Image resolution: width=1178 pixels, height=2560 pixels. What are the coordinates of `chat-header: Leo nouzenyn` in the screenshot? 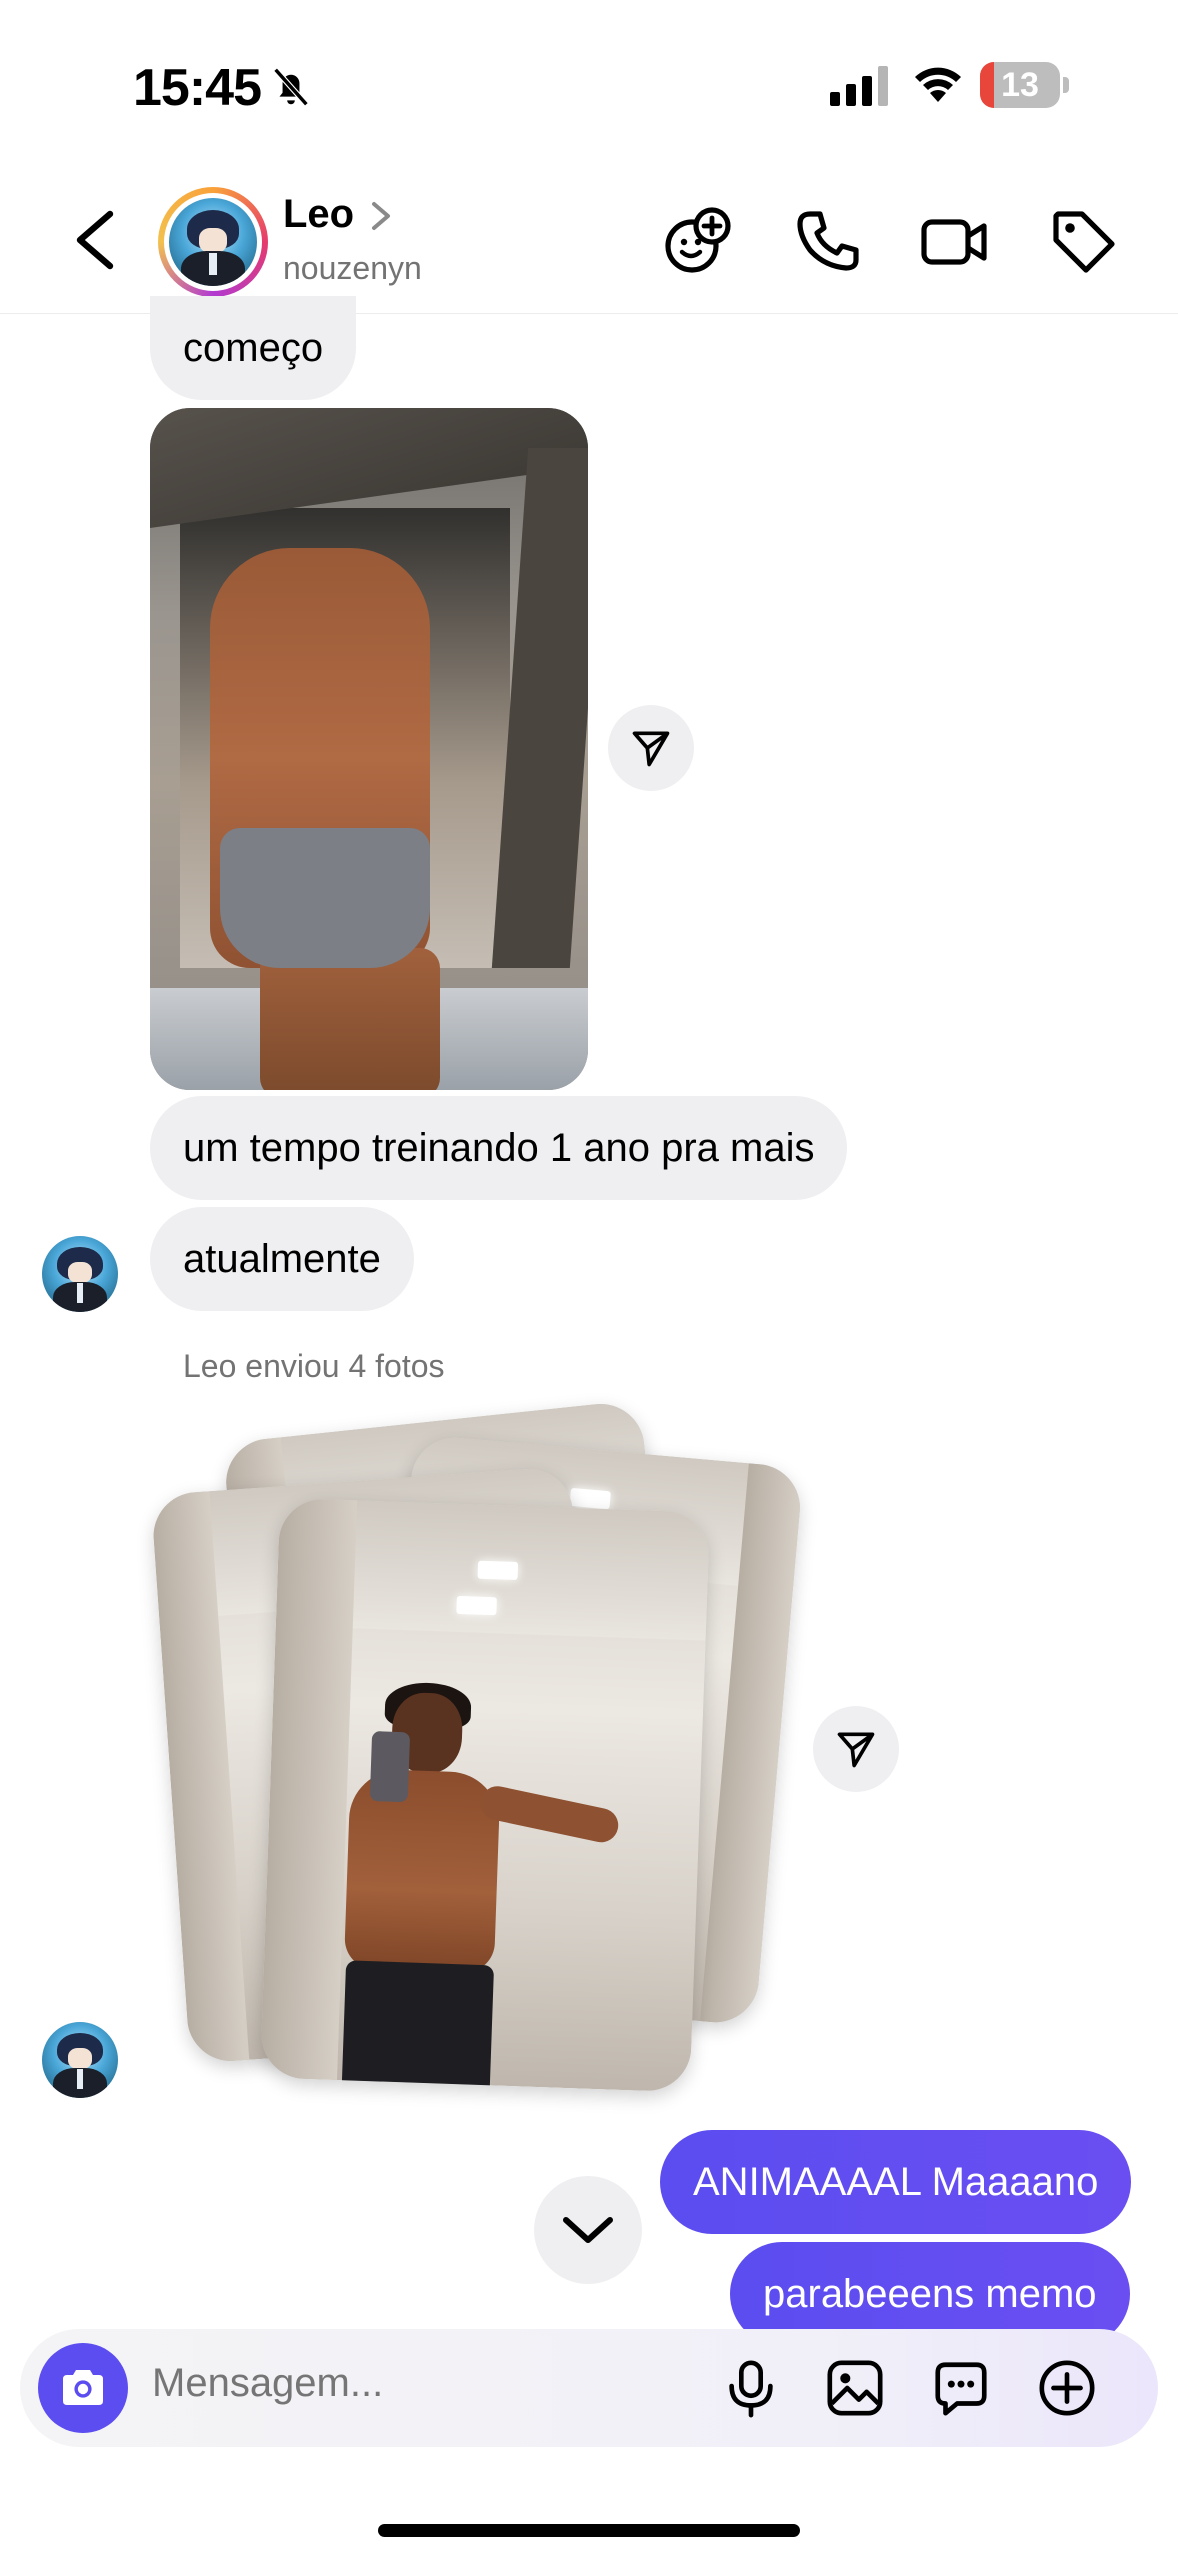 It's located at (589, 242).